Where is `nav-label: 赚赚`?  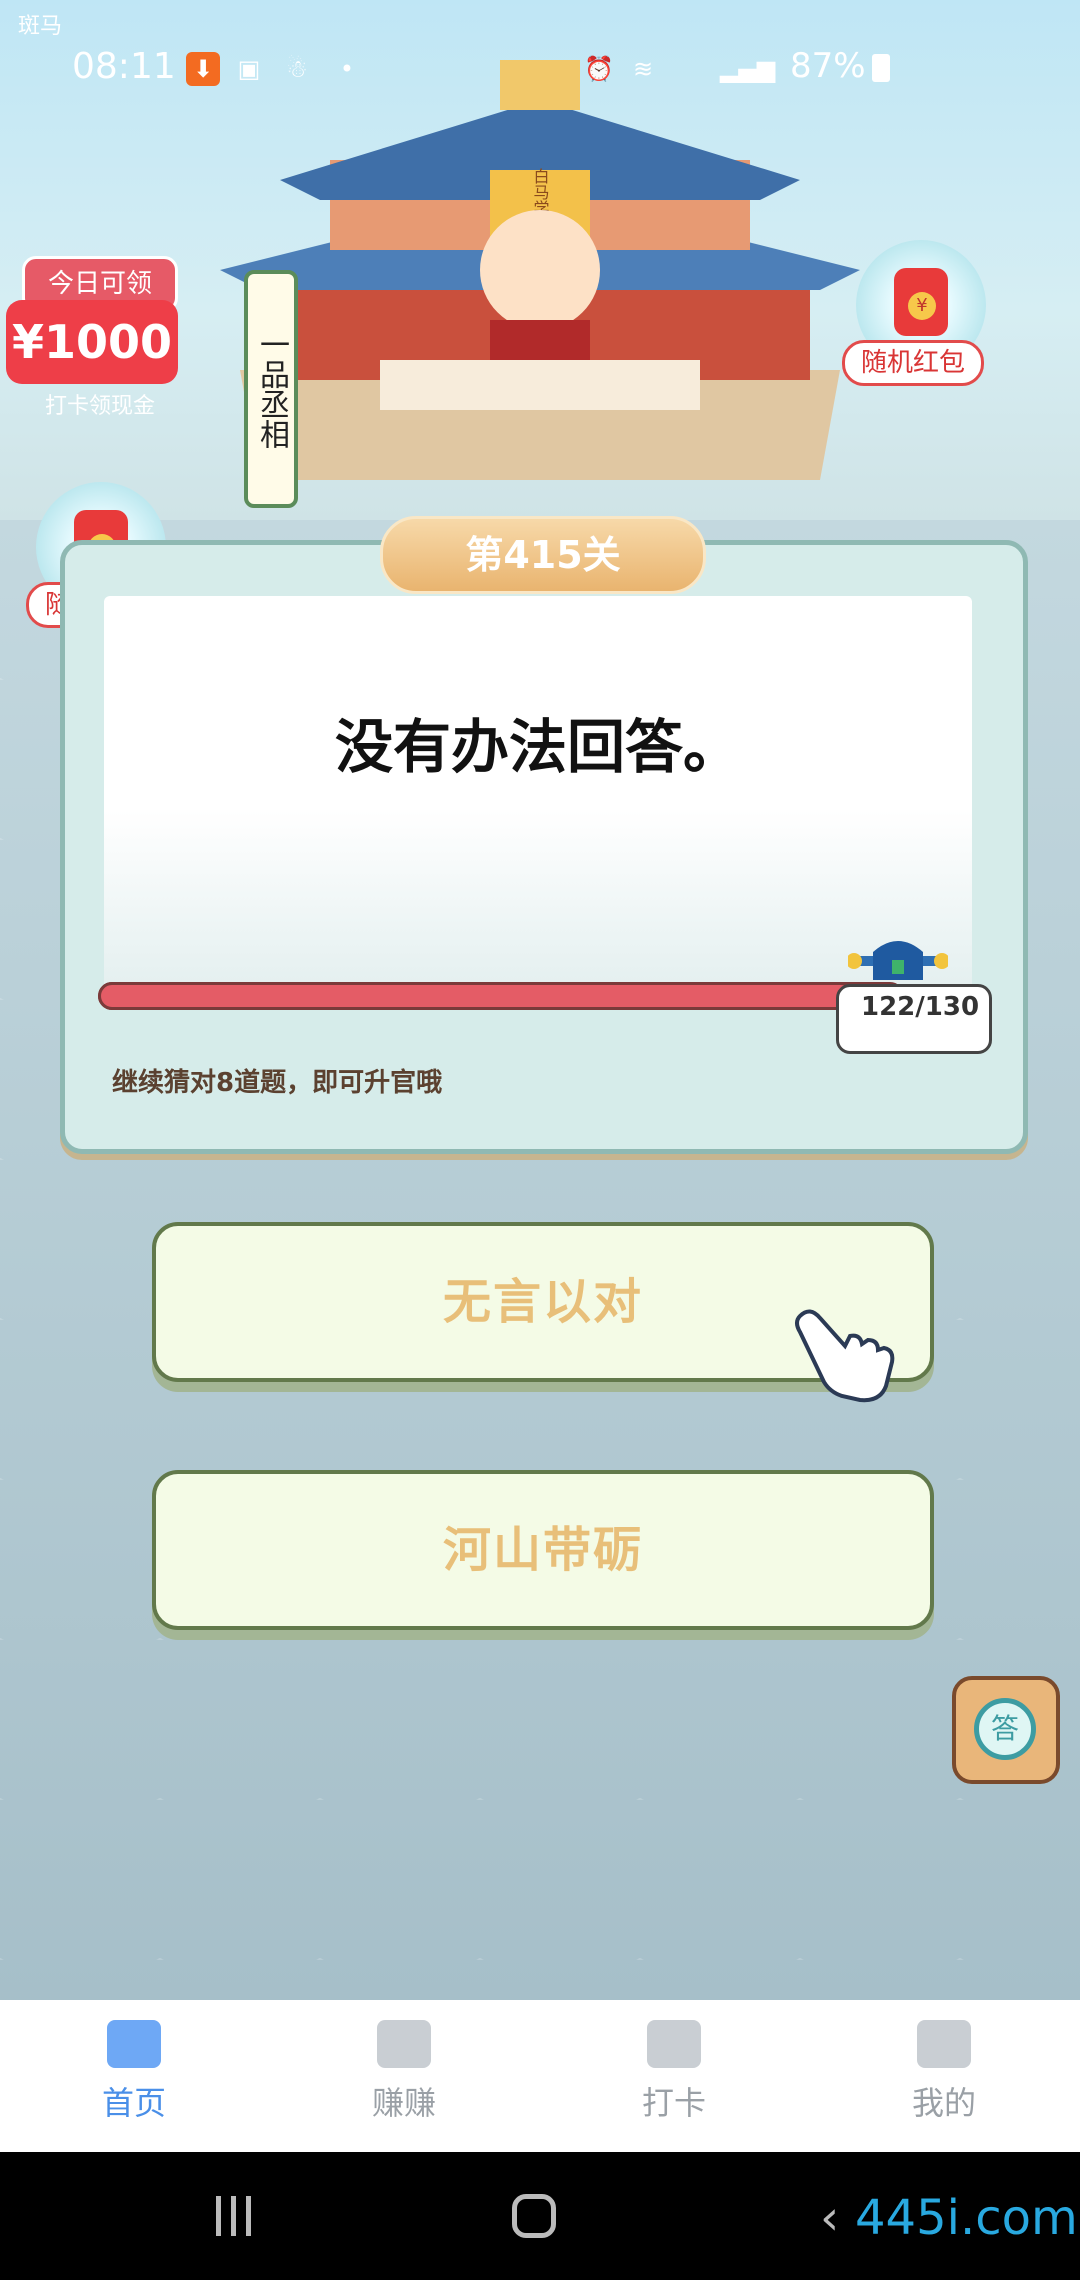
nav-label: 赚赚 is located at coordinates (403, 2103).